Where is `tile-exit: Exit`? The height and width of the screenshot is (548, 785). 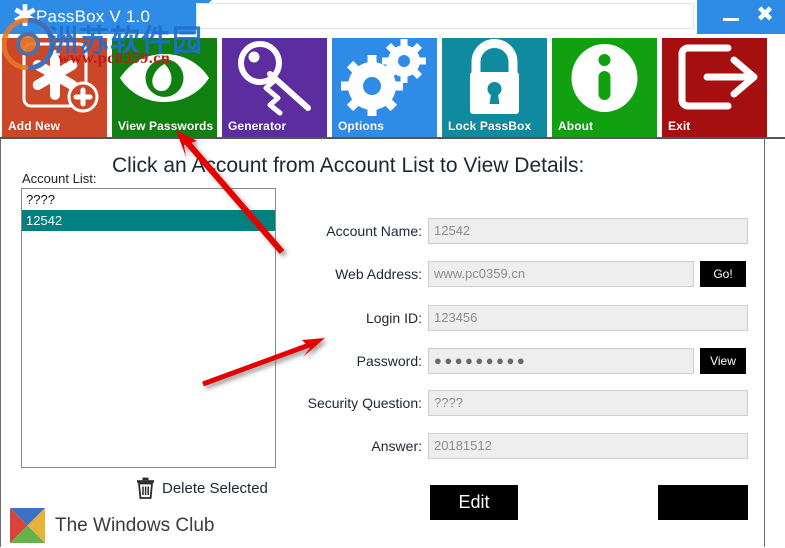 tile-exit: Exit is located at coordinates (714, 87).